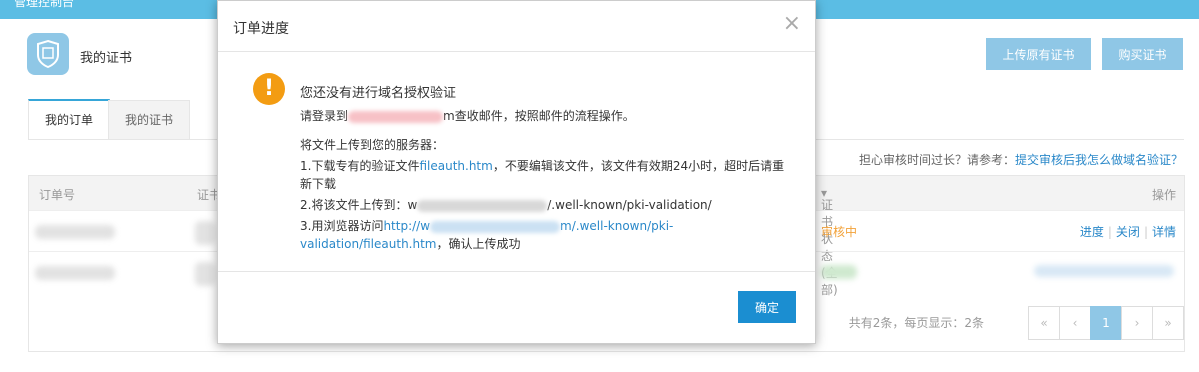 The width and height of the screenshot is (1199, 372). I want to click on redacted-actions, so click(1104, 271).